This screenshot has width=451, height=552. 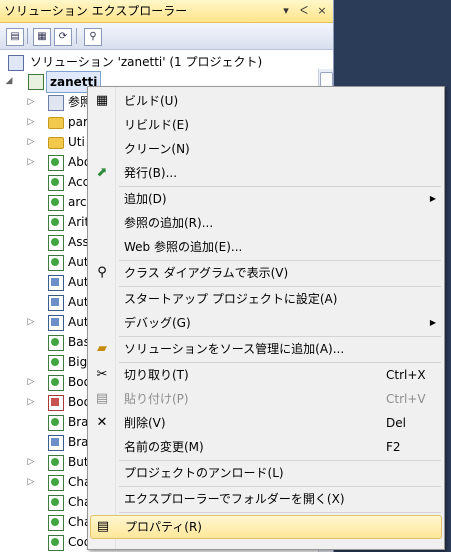 What do you see at coordinates (79, 222) in the screenshot?
I see `tree-item-label: Arit` at bounding box center [79, 222].